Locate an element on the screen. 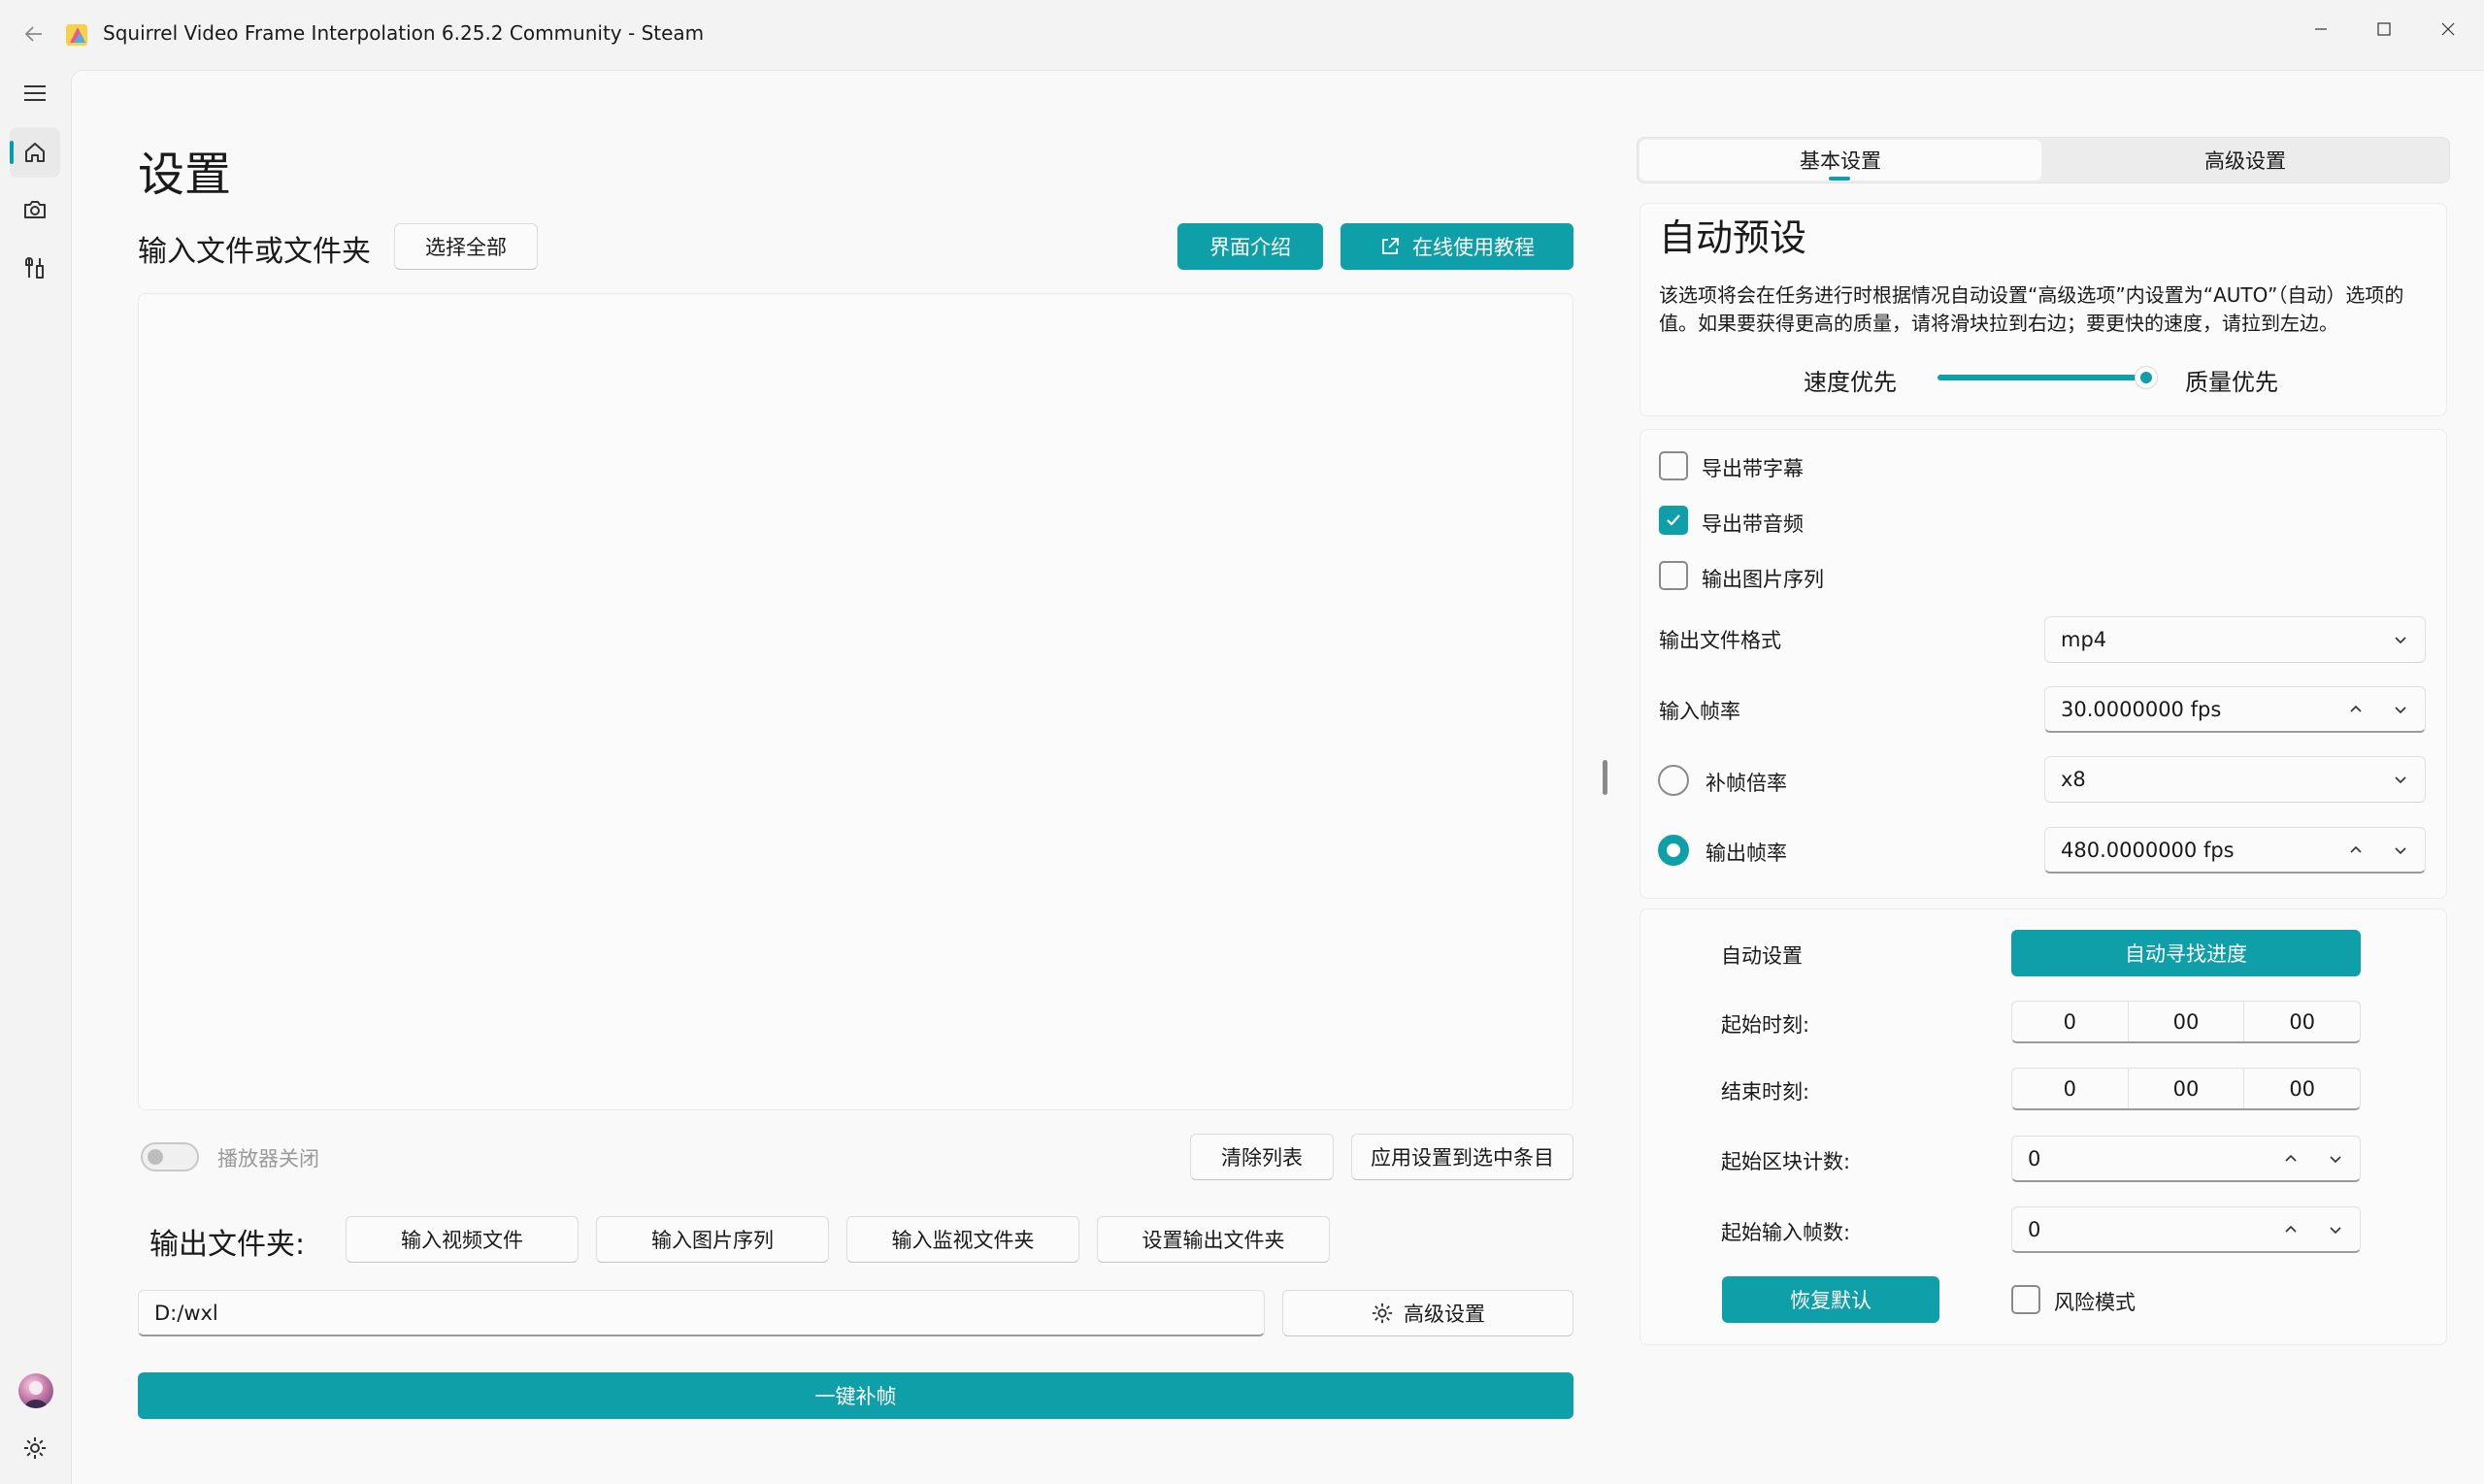 This screenshot has width=2484, height=1484. select-all-button: 选择全部 is located at coordinates (466, 246).